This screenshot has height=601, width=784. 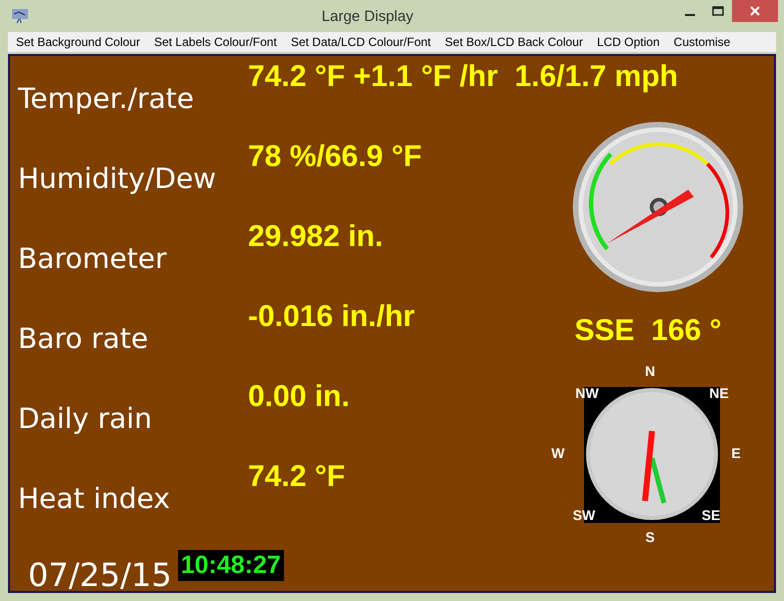 What do you see at coordinates (718, 11) in the screenshot?
I see `maximize-icon` at bounding box center [718, 11].